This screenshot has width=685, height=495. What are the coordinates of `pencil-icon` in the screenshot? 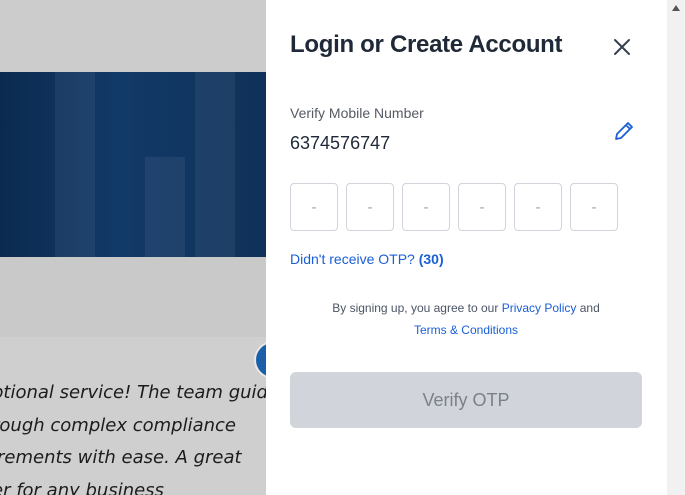 It's located at (624, 131).